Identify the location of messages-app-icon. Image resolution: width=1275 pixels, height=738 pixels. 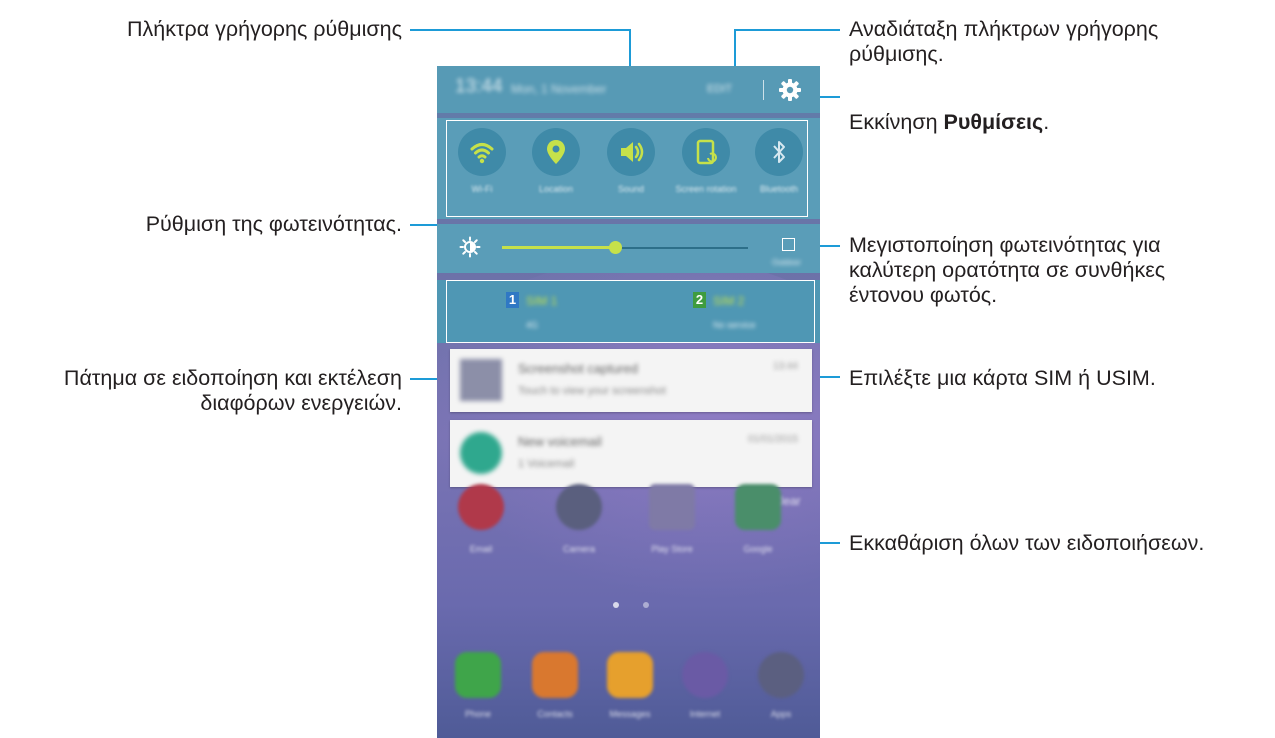
(630, 675).